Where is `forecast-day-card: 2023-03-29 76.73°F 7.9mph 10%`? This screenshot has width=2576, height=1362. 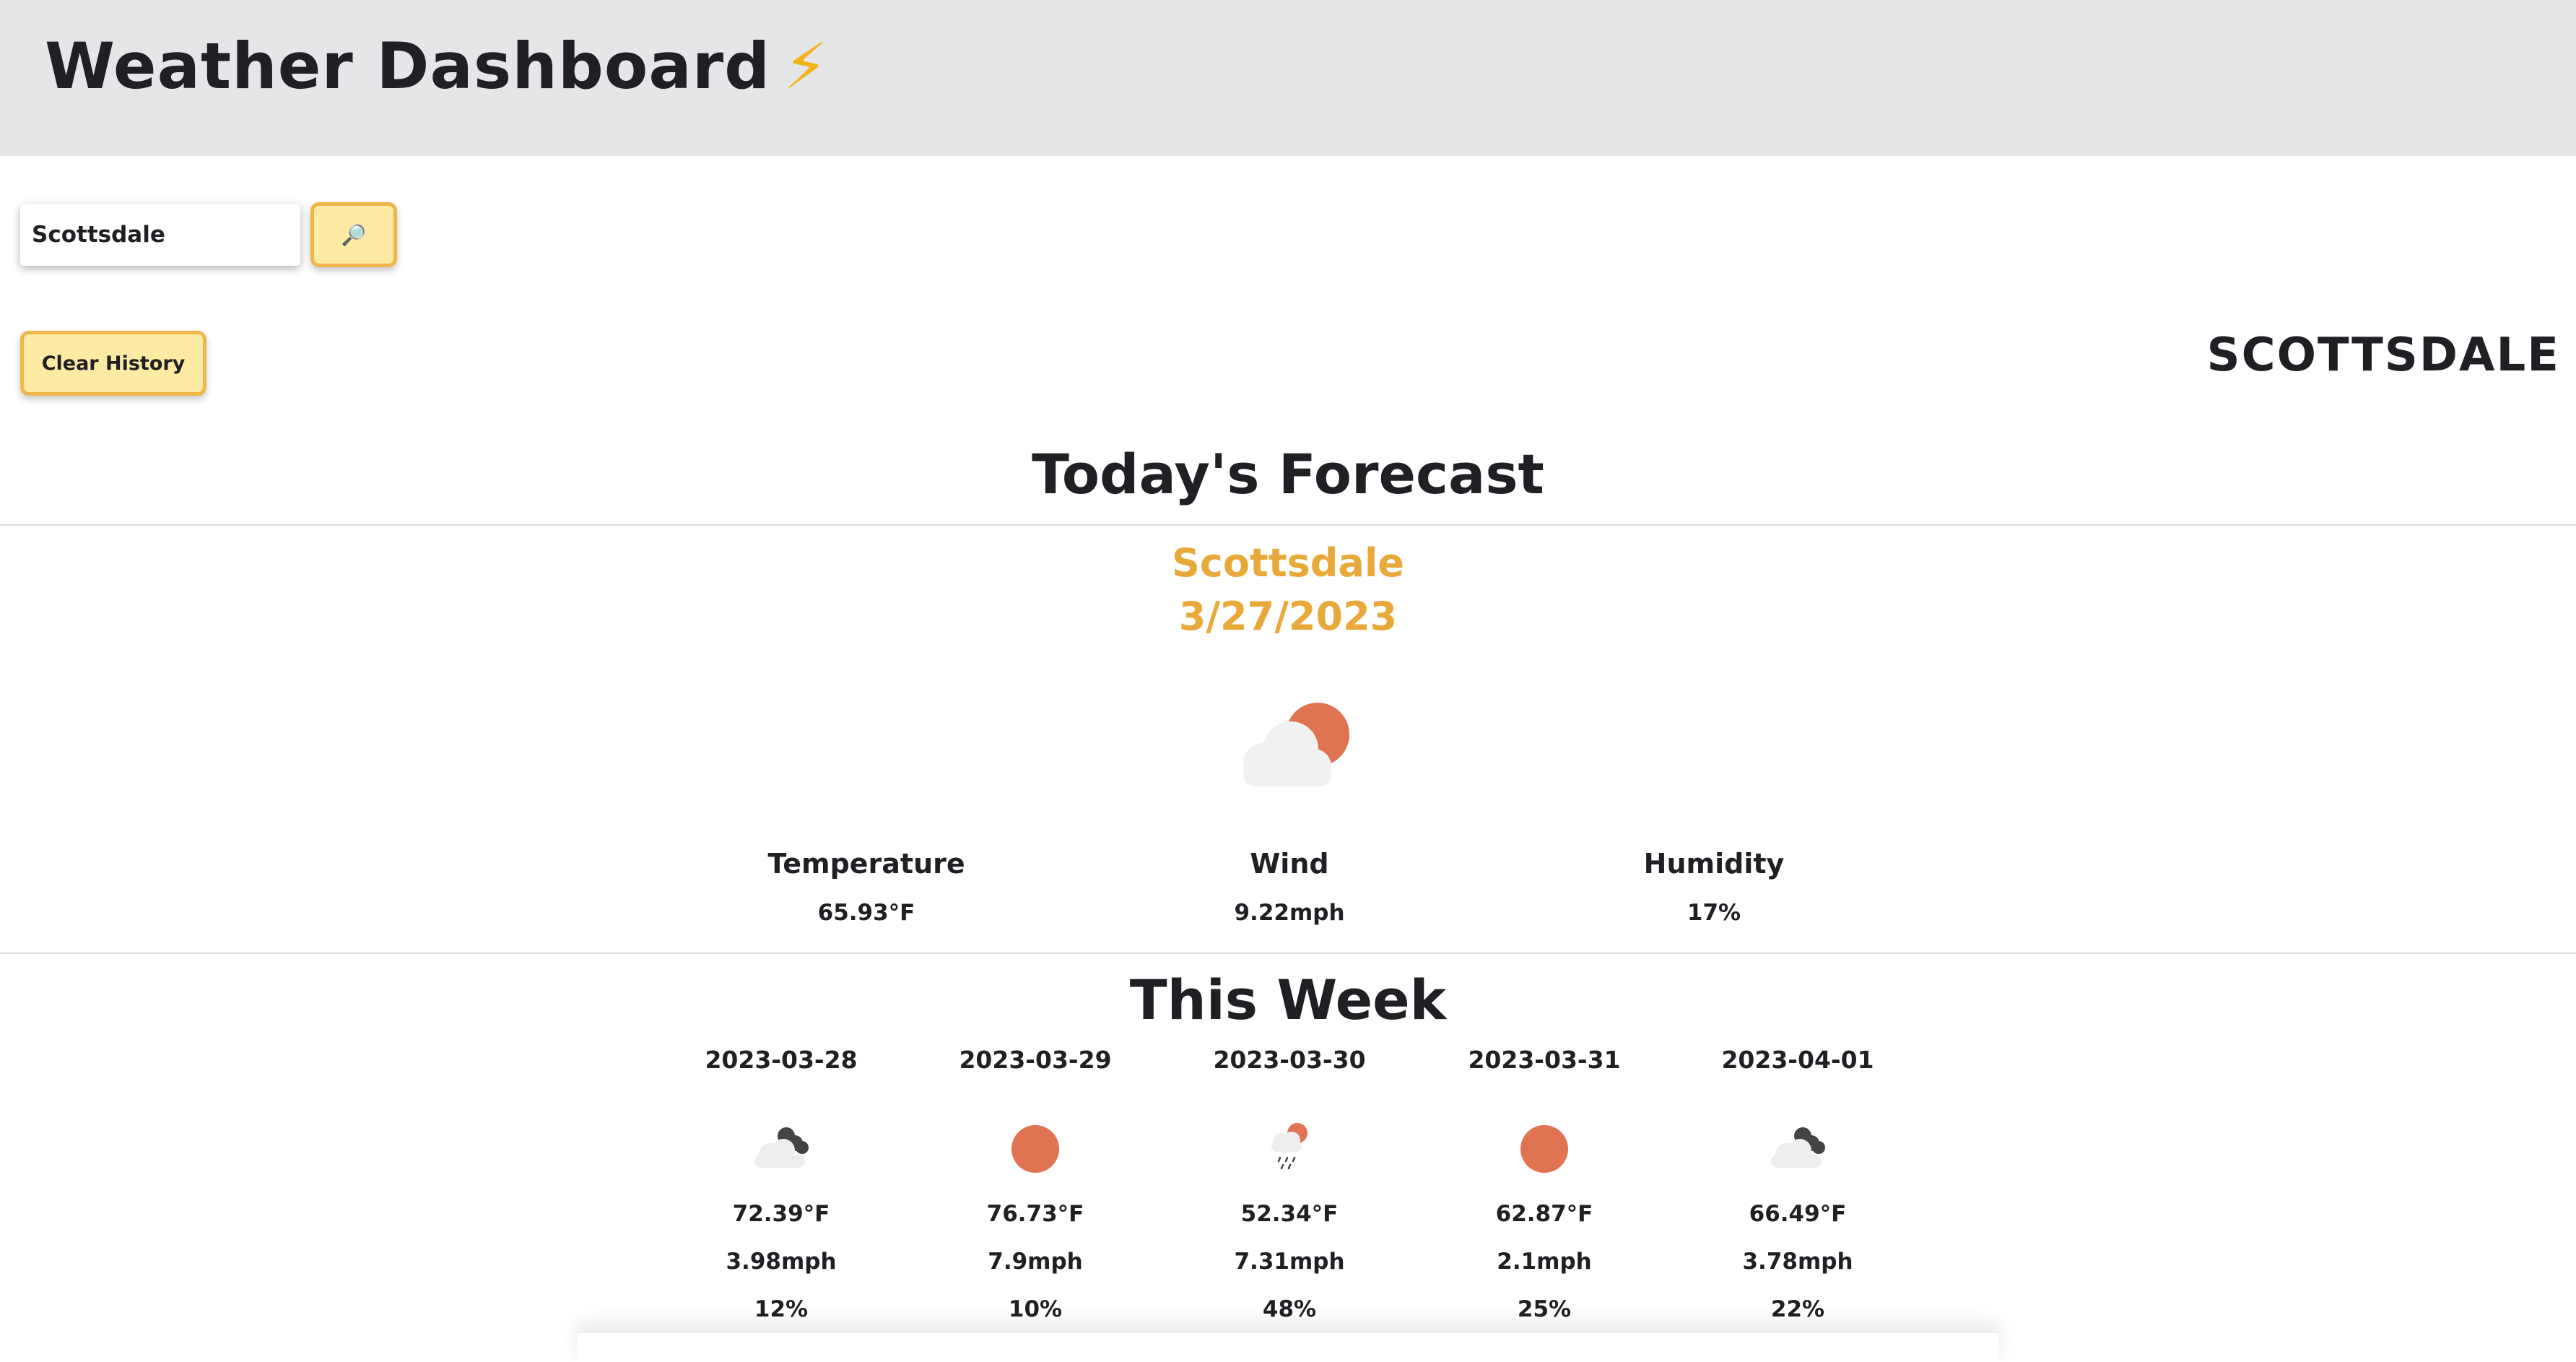 forecast-day-card: 2023-03-29 76.73°F 7.9mph 10% is located at coordinates (1035, 1184).